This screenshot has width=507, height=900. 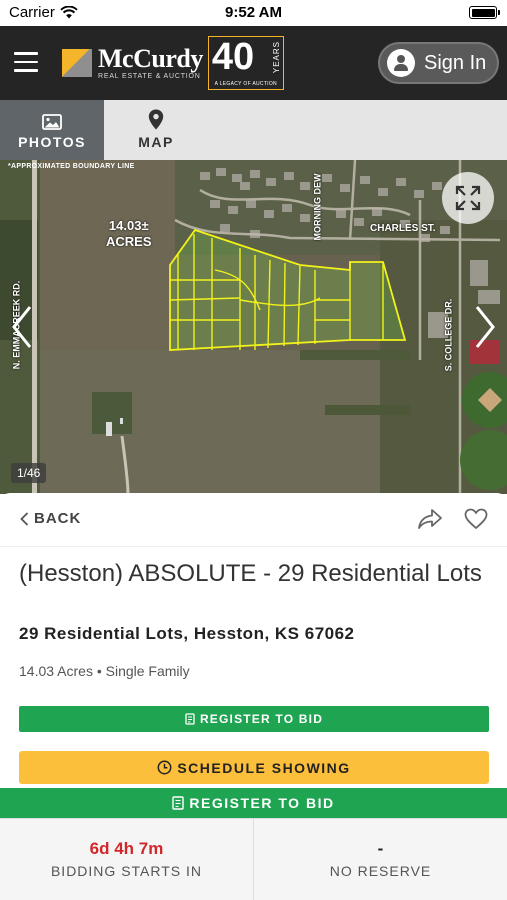 I want to click on road-label-charles: CHARLES ST., so click(x=403, y=228).